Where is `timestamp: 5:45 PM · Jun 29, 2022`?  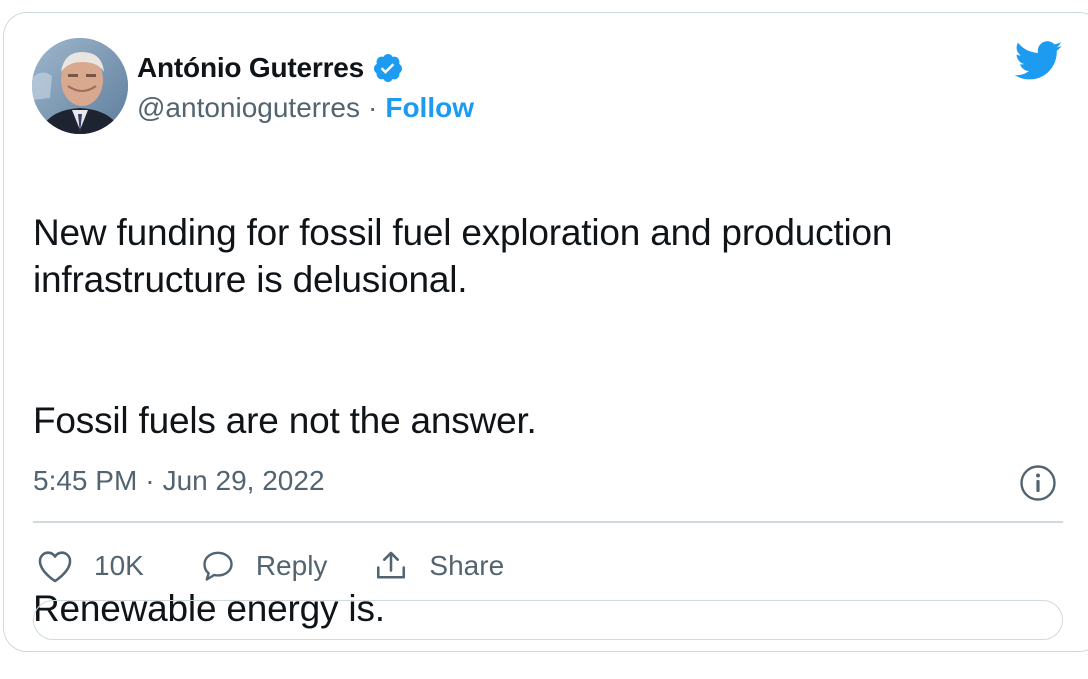
timestamp: 5:45 PM · Jun 29, 2022 is located at coordinates (179, 481).